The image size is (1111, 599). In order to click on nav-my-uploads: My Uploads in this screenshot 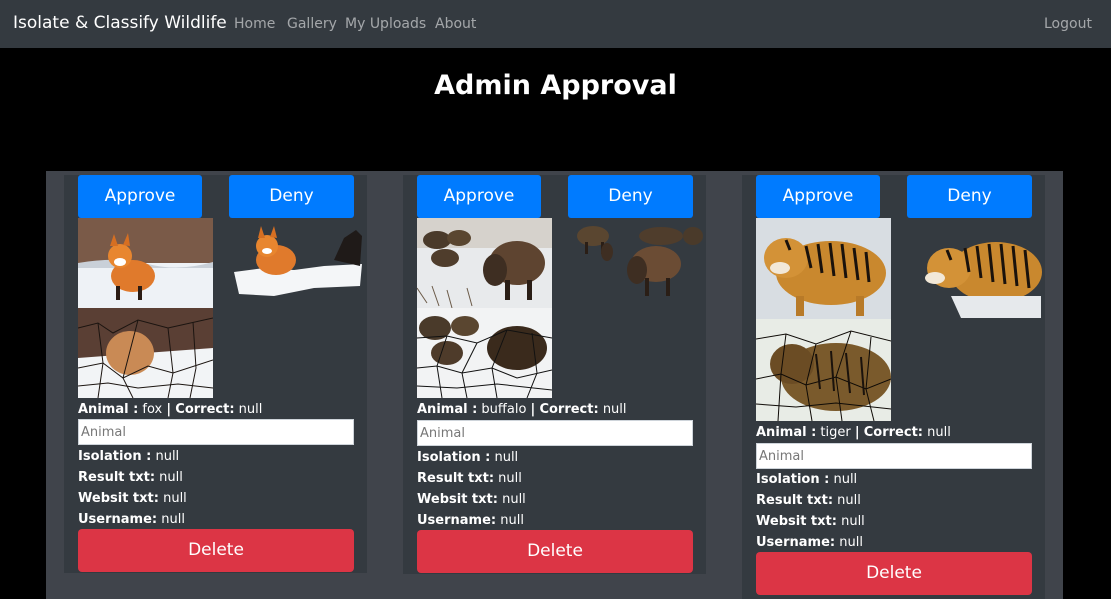, I will do `click(385, 24)`.